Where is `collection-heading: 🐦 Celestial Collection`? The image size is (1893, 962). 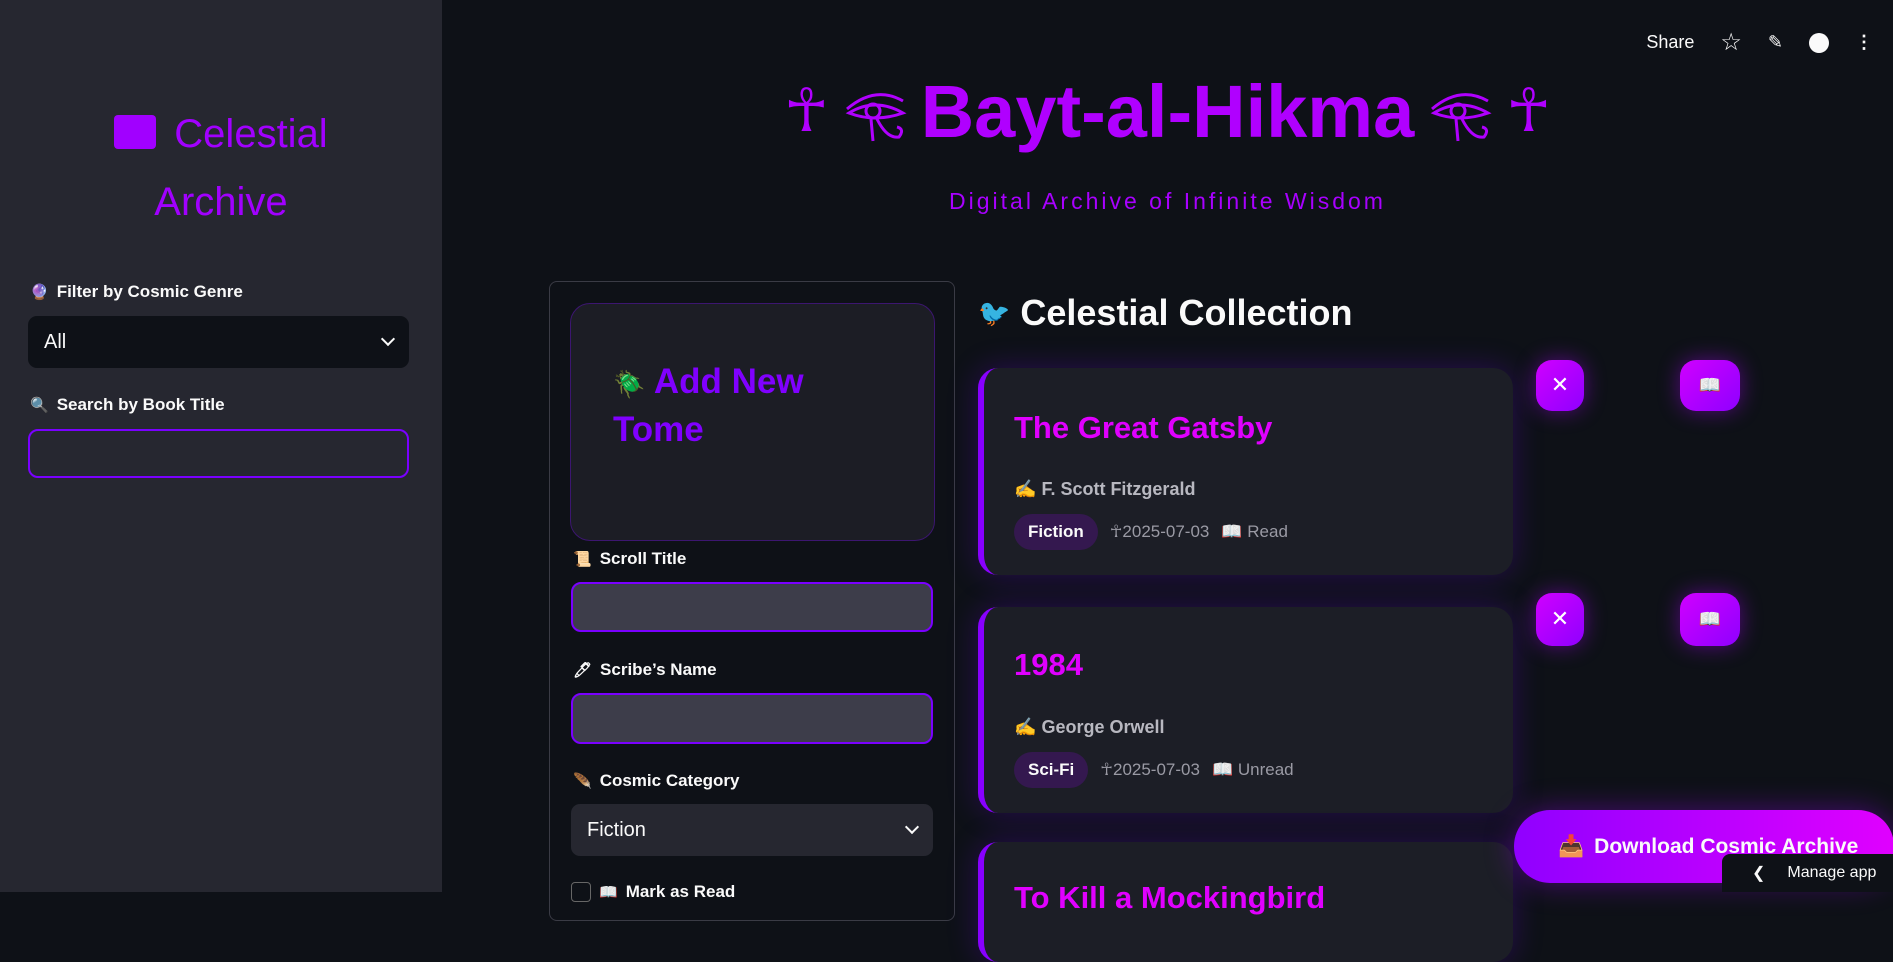 collection-heading: 🐦 Celestial Collection is located at coordinates (1165, 313).